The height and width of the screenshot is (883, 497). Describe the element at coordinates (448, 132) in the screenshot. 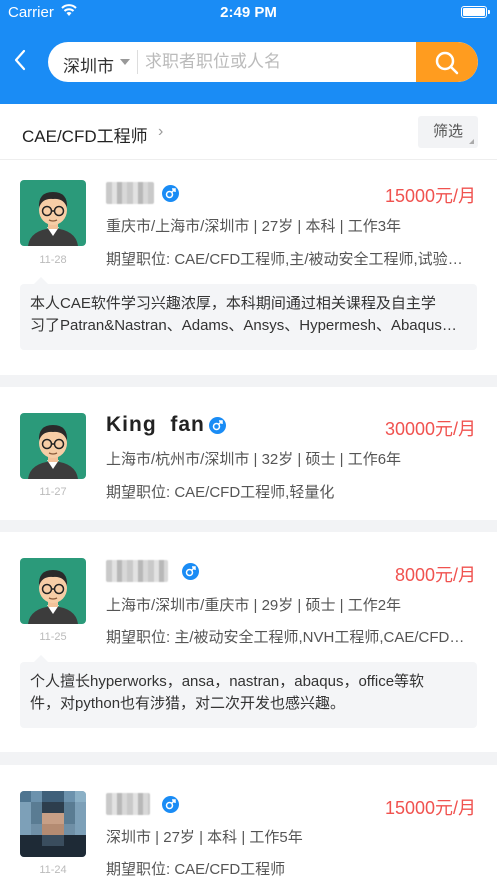

I see `filter-button: 筛选` at that location.